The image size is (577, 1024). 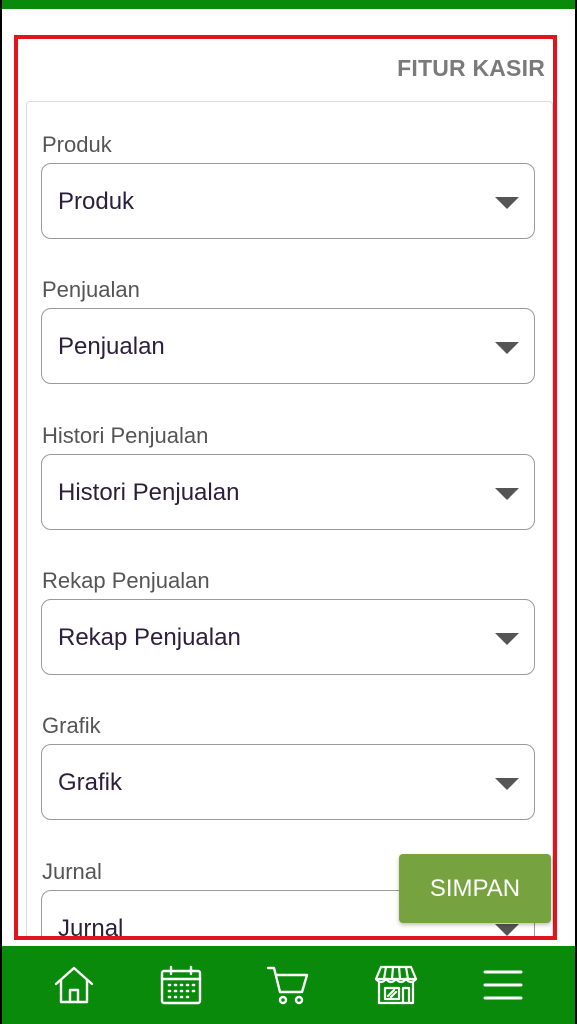 I want to click on store-icon, so click(x=395, y=985).